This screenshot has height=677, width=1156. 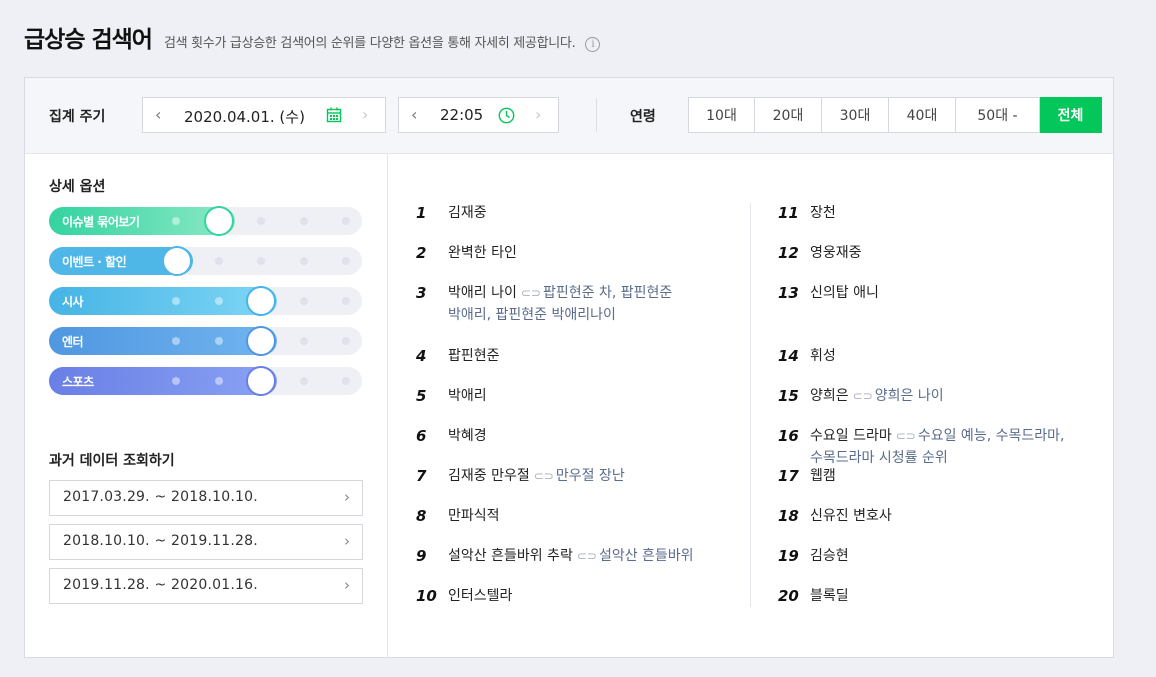 I want to click on rank-keyword: 김재중 만우절, so click(x=489, y=476).